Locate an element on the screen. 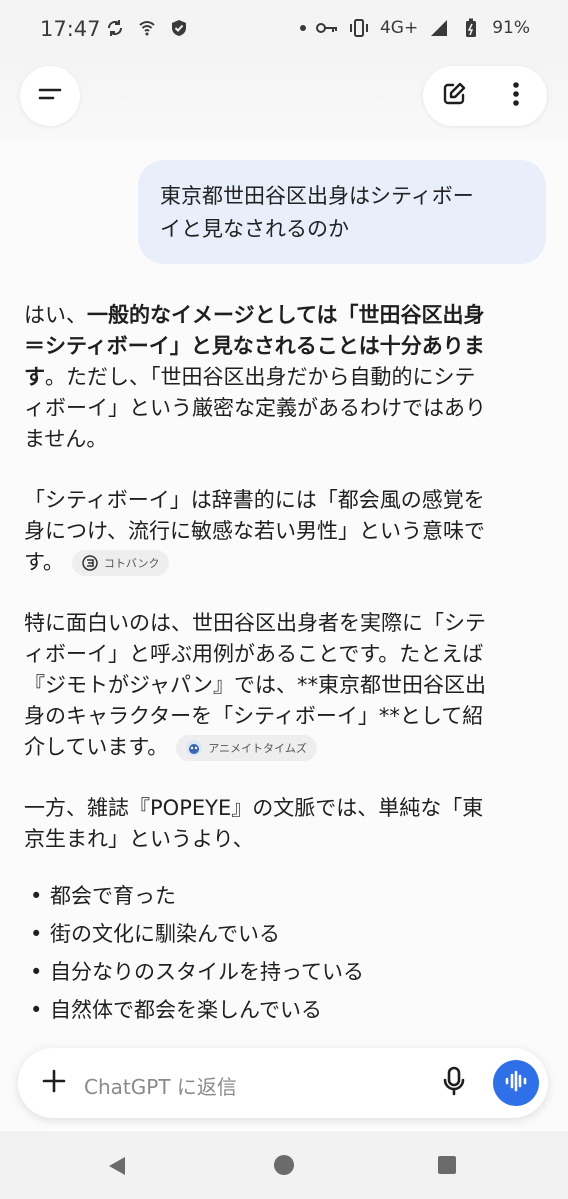 The height and width of the screenshot is (1199, 568). voice-mode-button is located at coordinates (516, 1083).